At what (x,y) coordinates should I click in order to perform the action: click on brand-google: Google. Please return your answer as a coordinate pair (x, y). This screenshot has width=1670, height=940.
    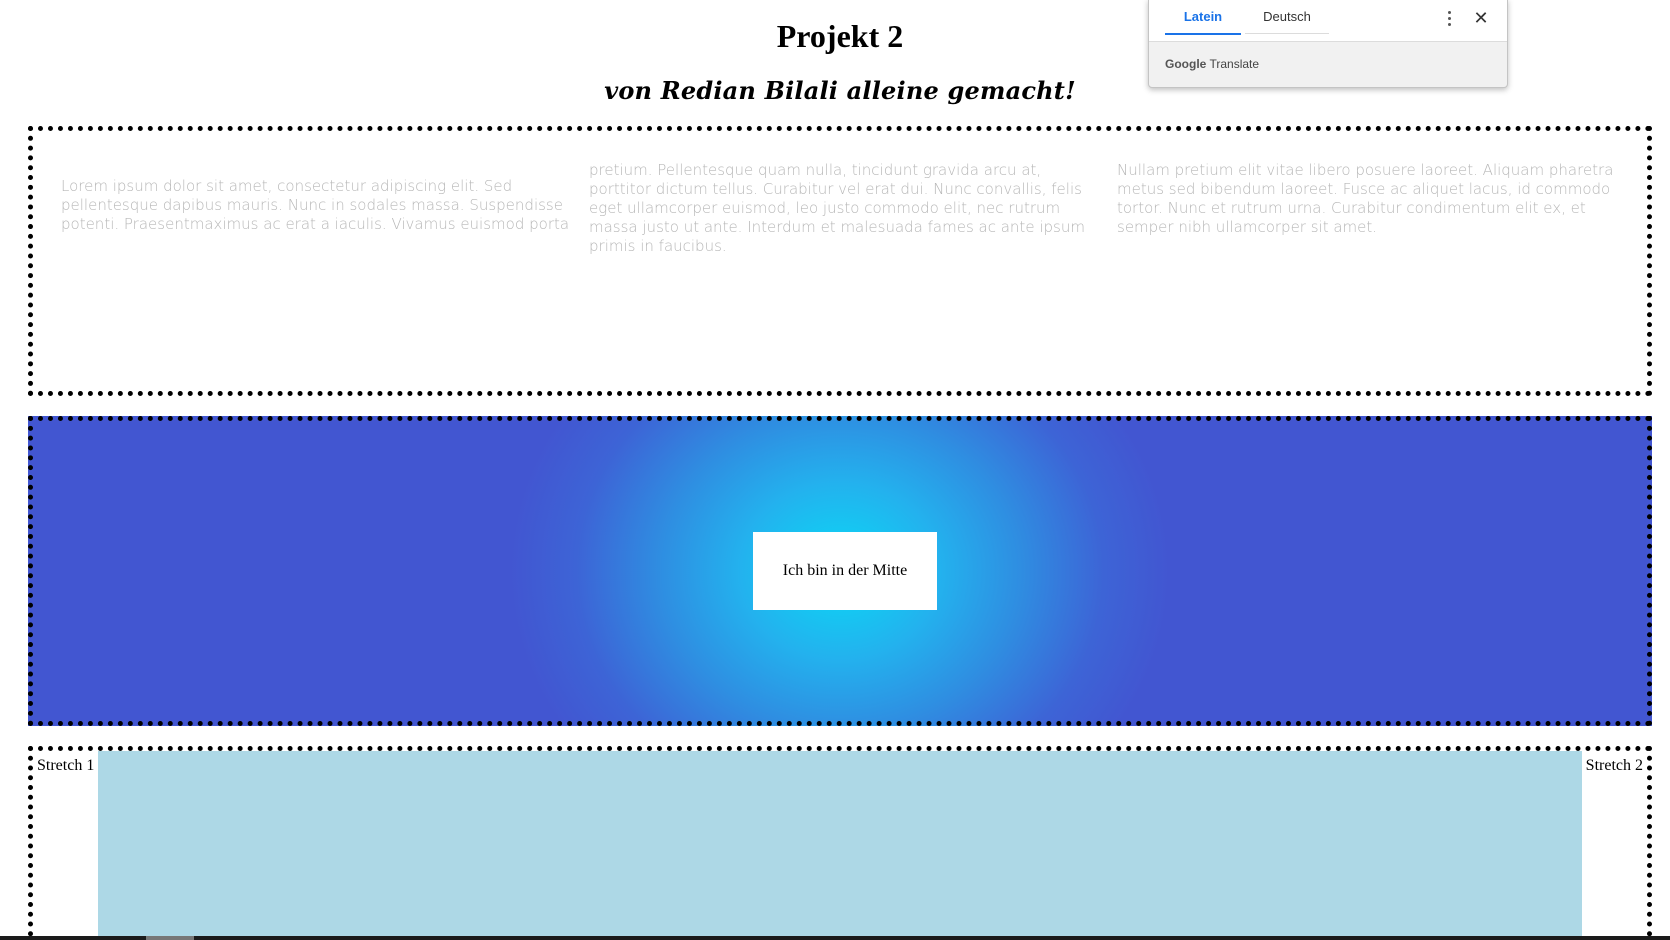
    Looking at the image, I should click on (1186, 64).